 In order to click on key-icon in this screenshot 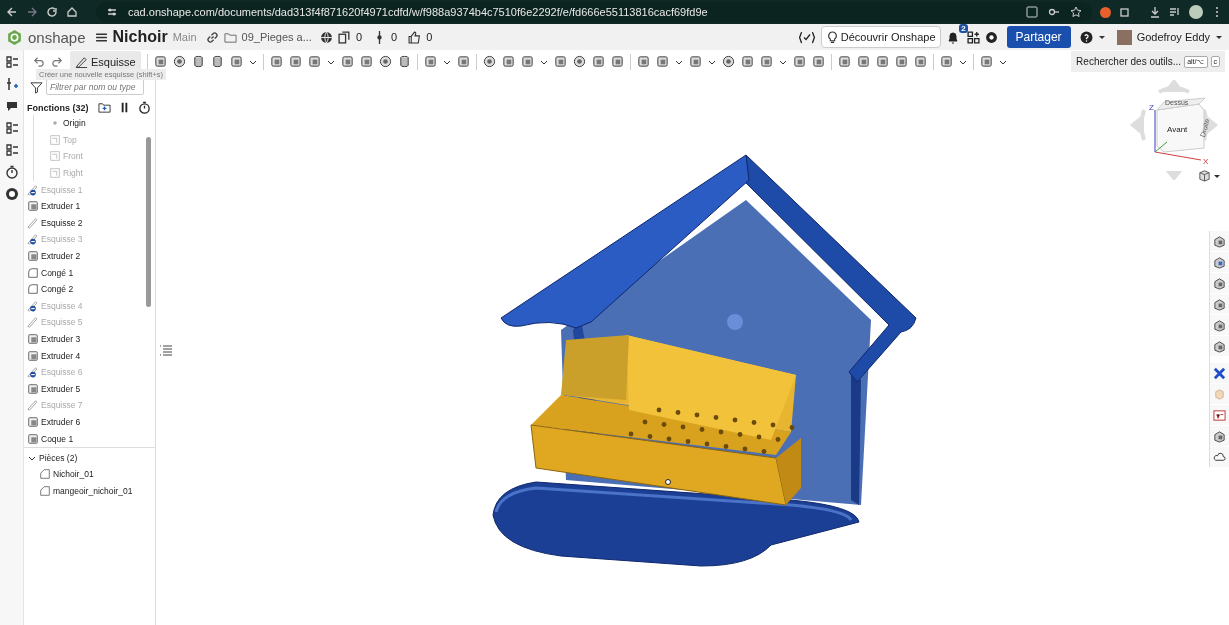, I will do `click(1054, 12)`.